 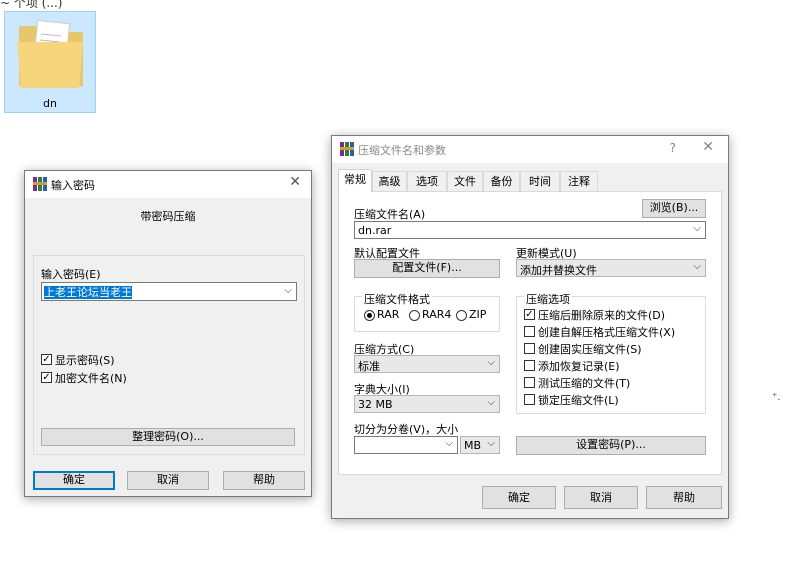 What do you see at coordinates (91, 378) in the screenshot?
I see `encrypt-names-label: 加密文件名(N)` at bounding box center [91, 378].